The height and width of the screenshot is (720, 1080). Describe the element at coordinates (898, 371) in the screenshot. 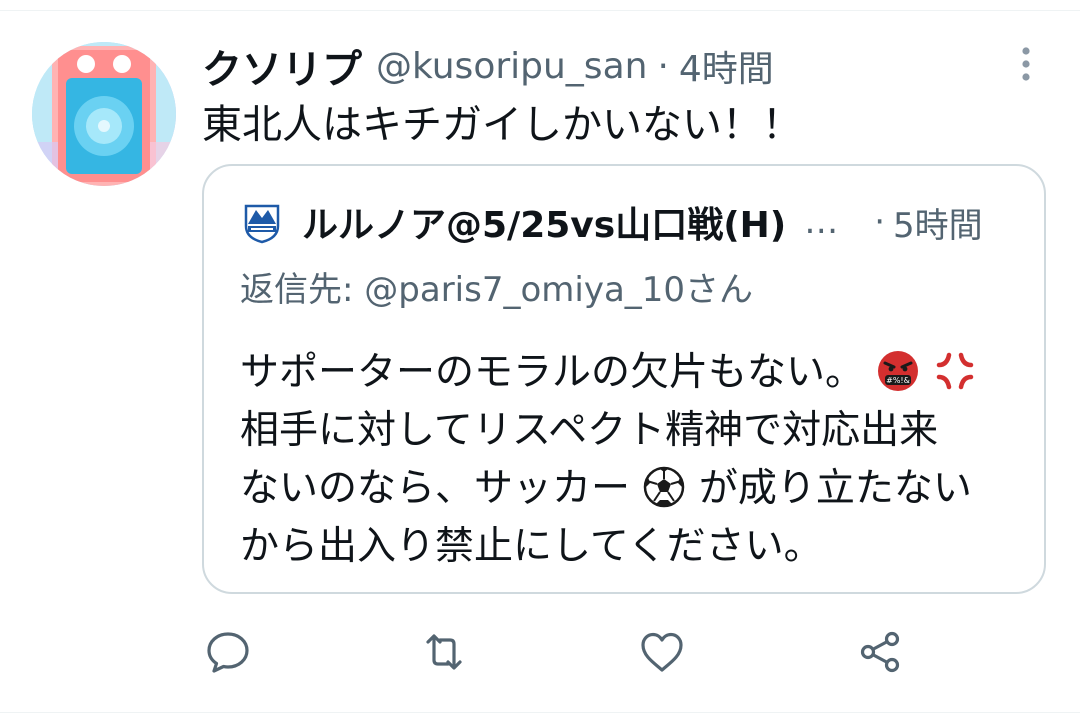

I see `cursing-face-emoji: #%!&` at that location.